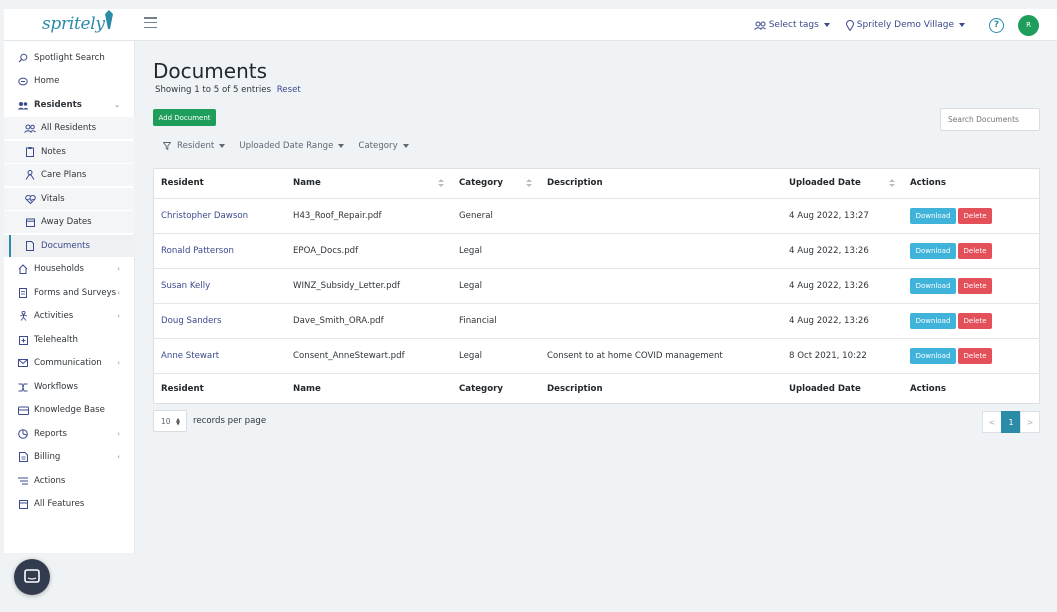 This screenshot has height=612, width=1057. What do you see at coordinates (182, 388) in the screenshot?
I see `footer-header-resident: Resident` at bounding box center [182, 388].